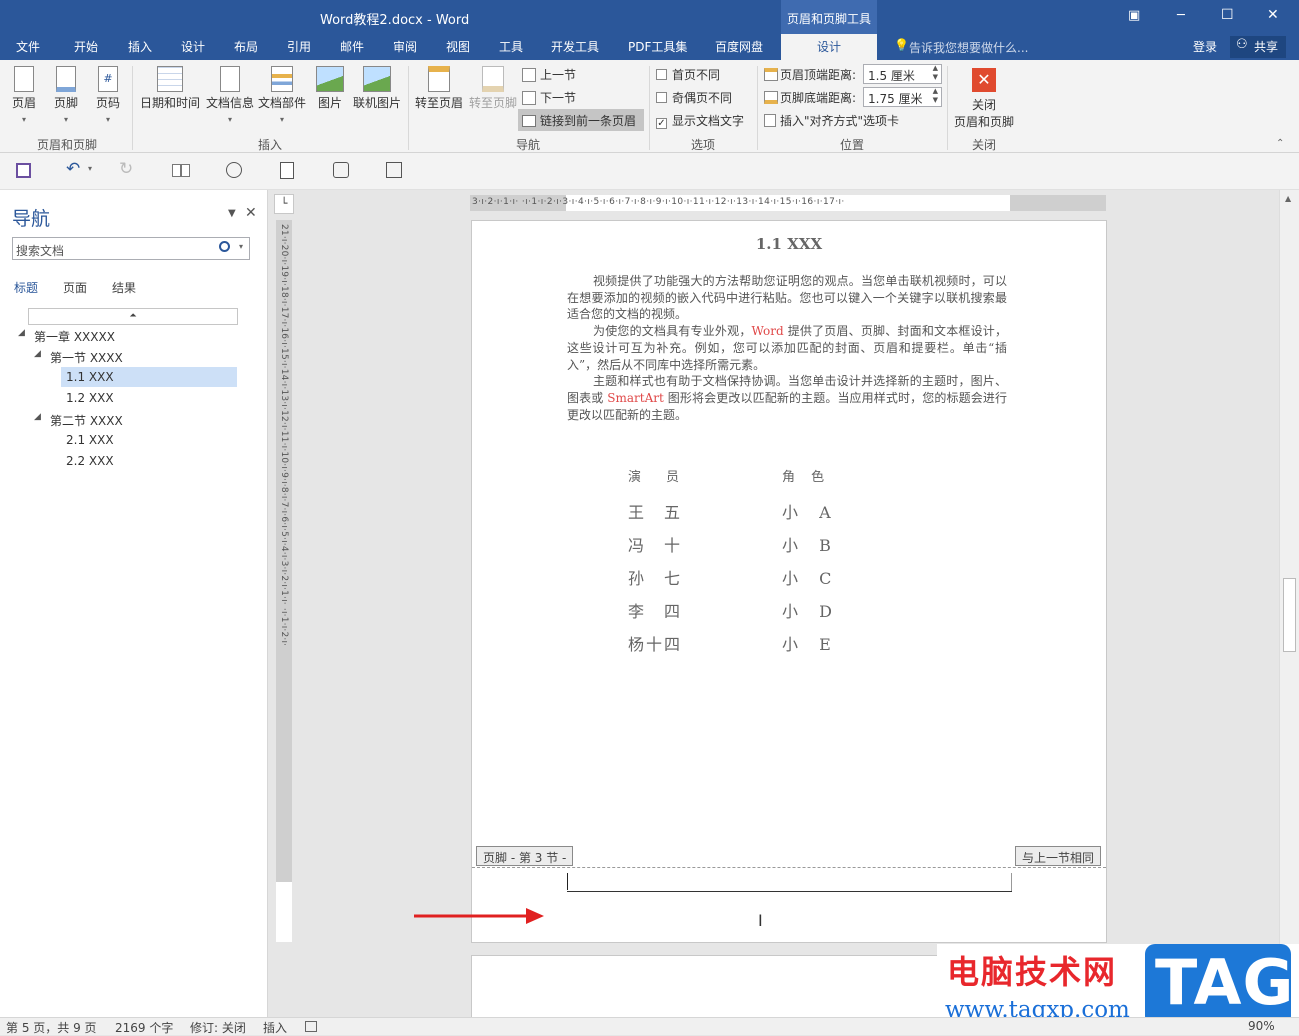  Describe the element at coordinates (75, 287) in the screenshot. I see `nav-tab-pages: 页面` at that location.